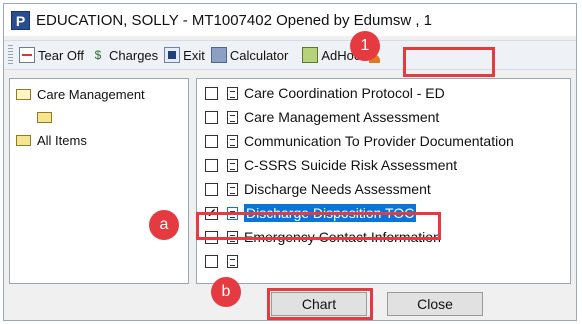 The width and height of the screenshot is (582, 324). Describe the element at coordinates (435, 304) in the screenshot. I see `close-button: Close` at that location.